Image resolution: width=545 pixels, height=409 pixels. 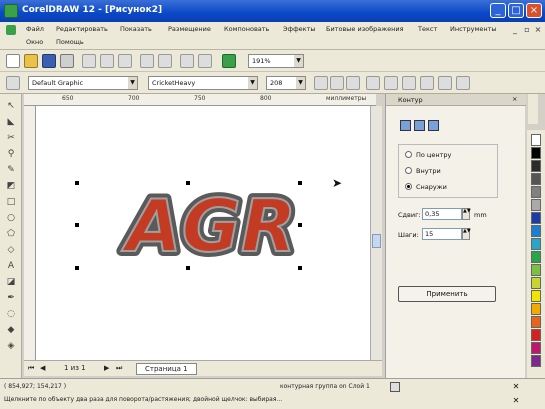 I want to click on cut-icon, so click(x=89, y=61).